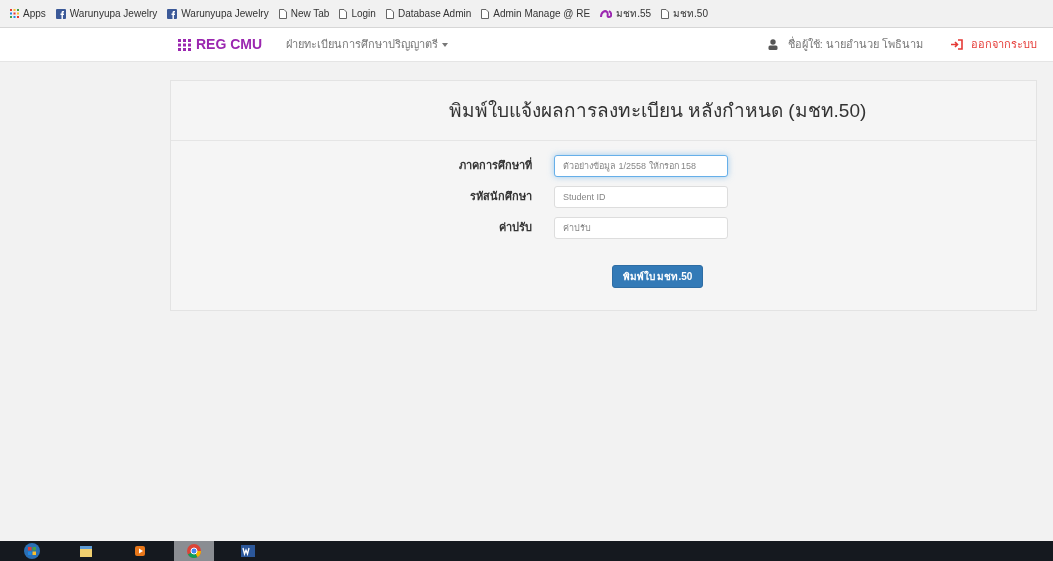 This screenshot has width=1053, height=561. I want to click on browser-icon, so click(194, 551).